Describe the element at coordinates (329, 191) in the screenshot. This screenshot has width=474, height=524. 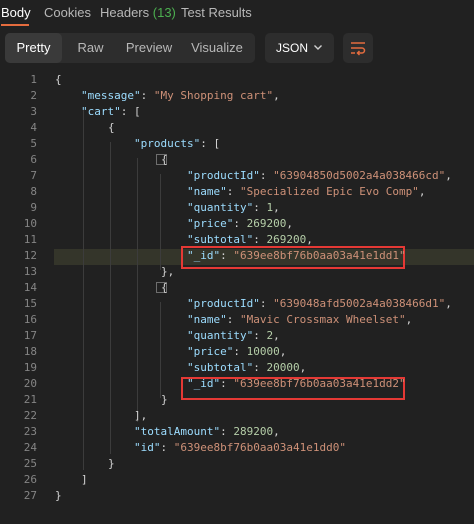
I see `code-token: "Specialized Epic Evo Comp"` at that location.